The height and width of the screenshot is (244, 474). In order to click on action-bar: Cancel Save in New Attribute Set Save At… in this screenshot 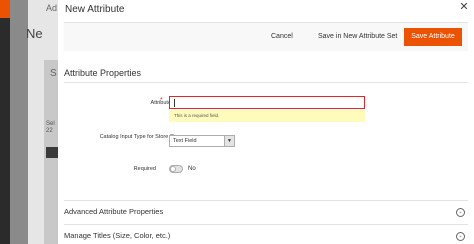, I will do `click(266, 36)`.